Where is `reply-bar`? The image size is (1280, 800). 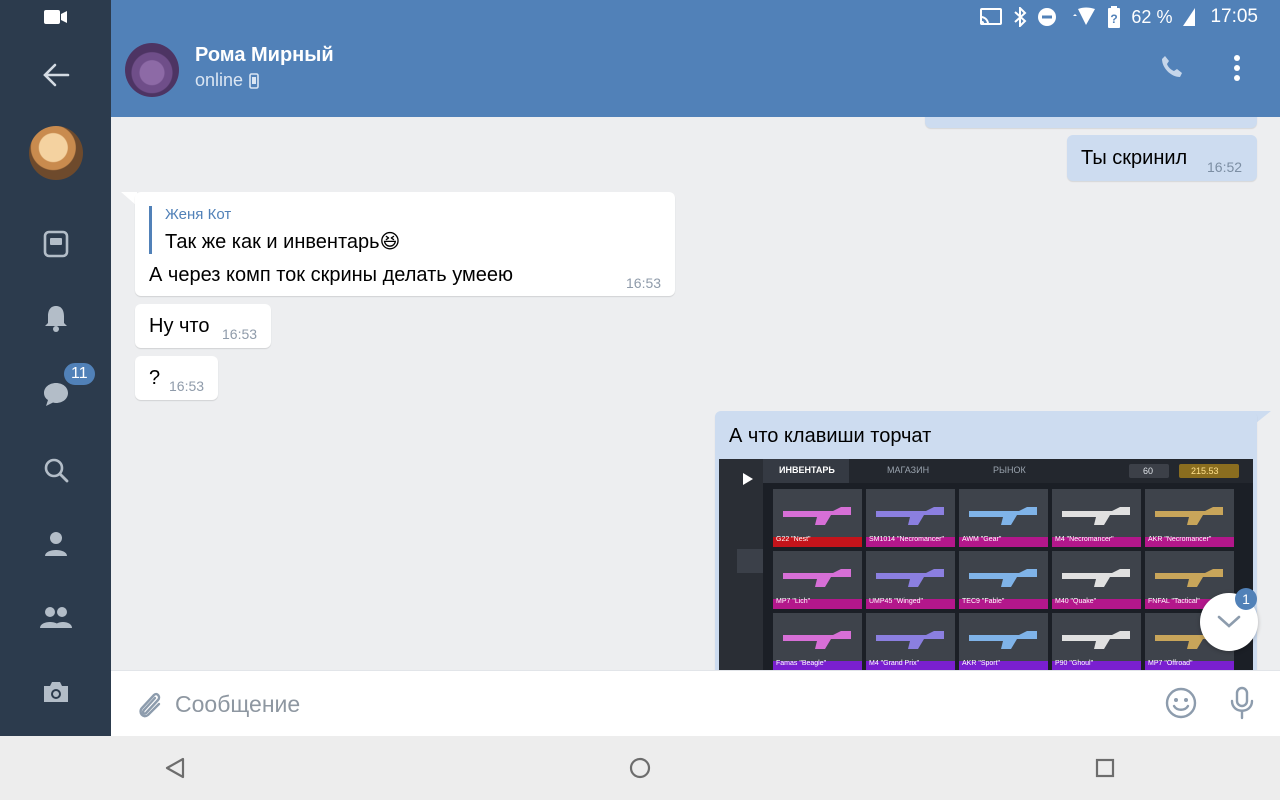 reply-bar is located at coordinates (150, 230).